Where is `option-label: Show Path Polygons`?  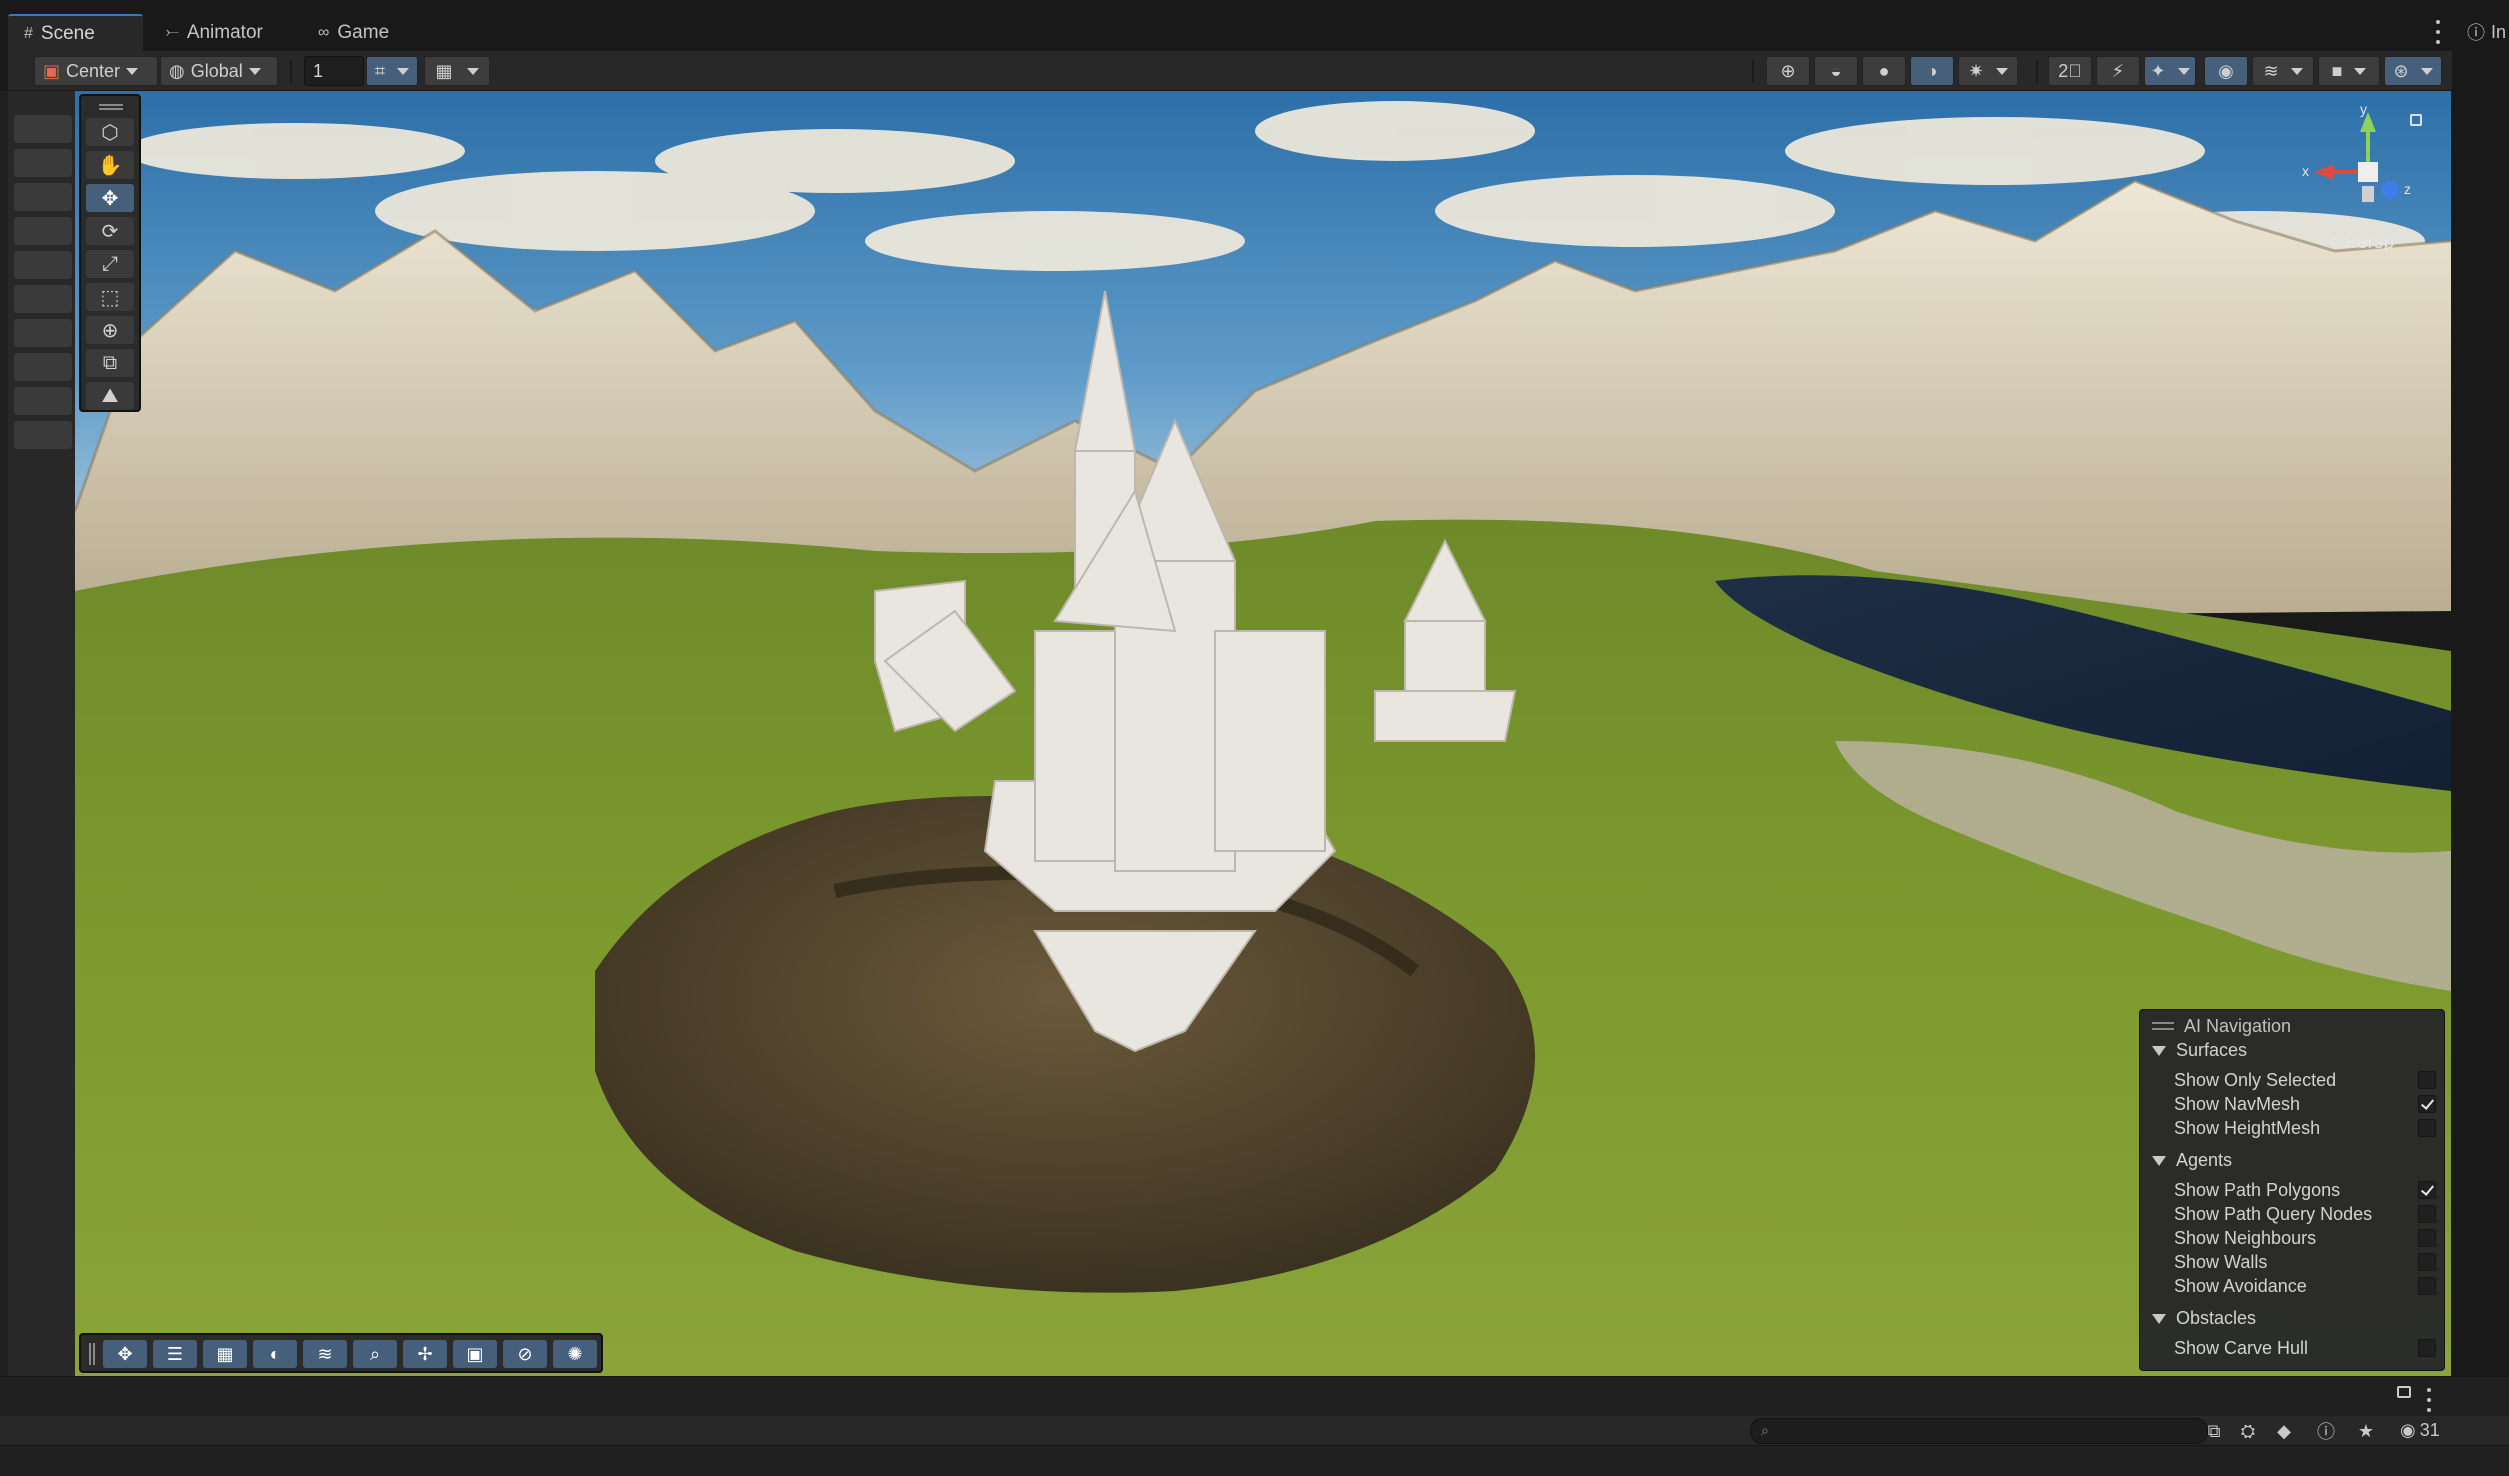 option-label: Show Path Polygons is located at coordinates (2257, 1189).